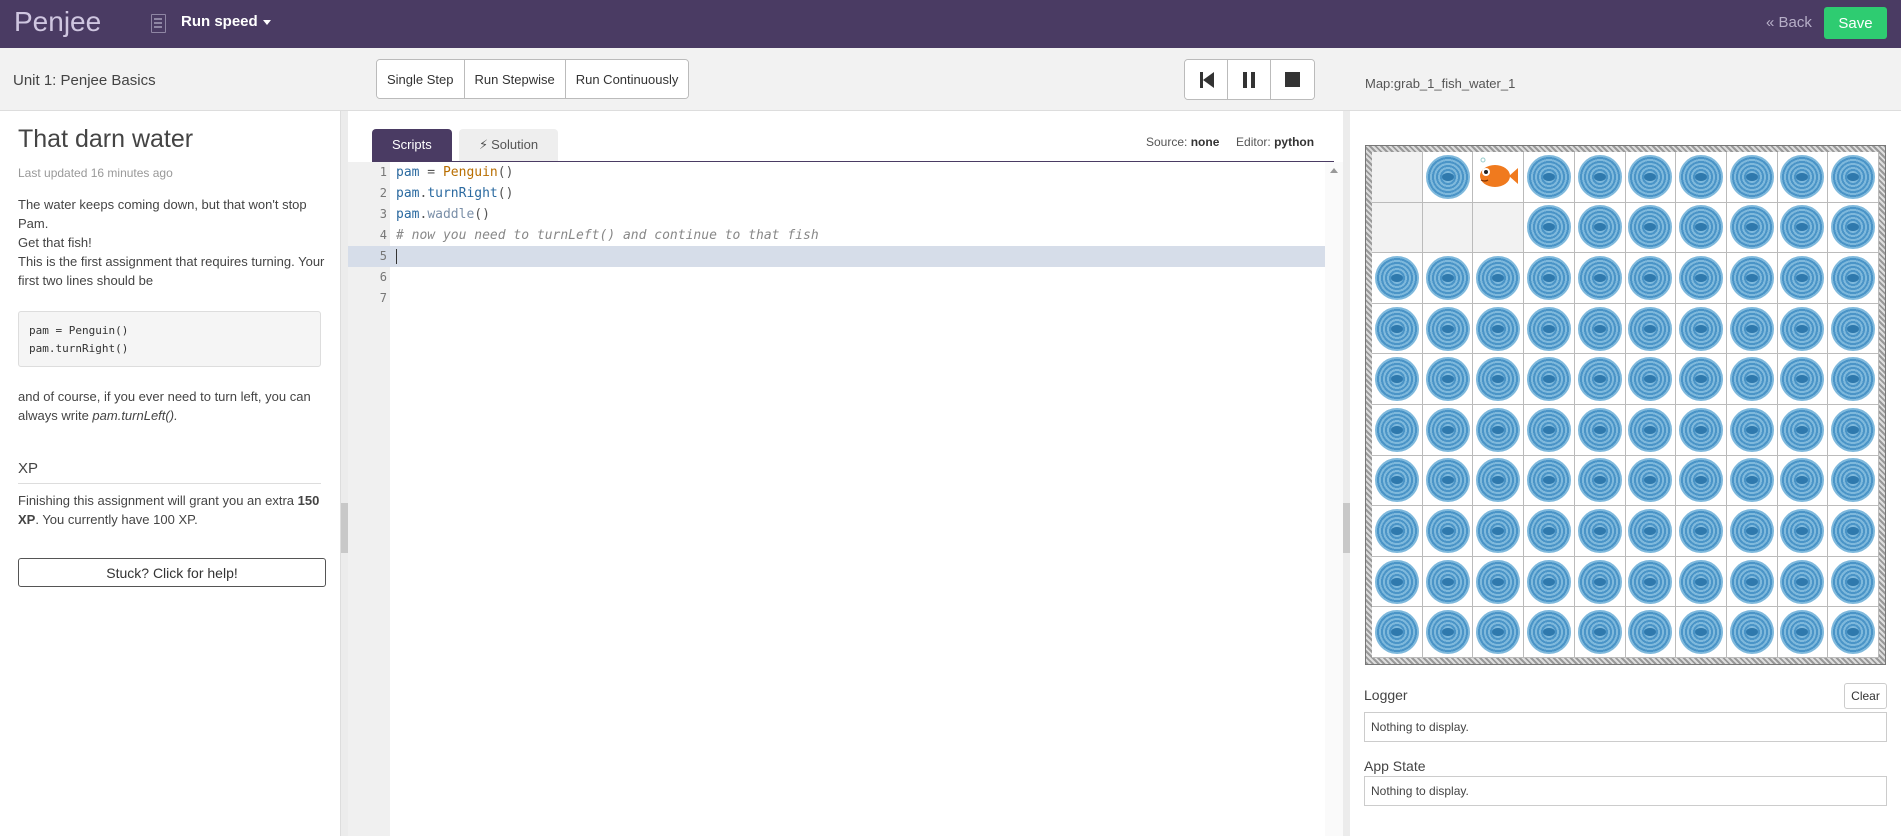  Describe the element at coordinates (95, 173) in the screenshot. I see `last-updated: Last updated 16 minutes ago` at that location.